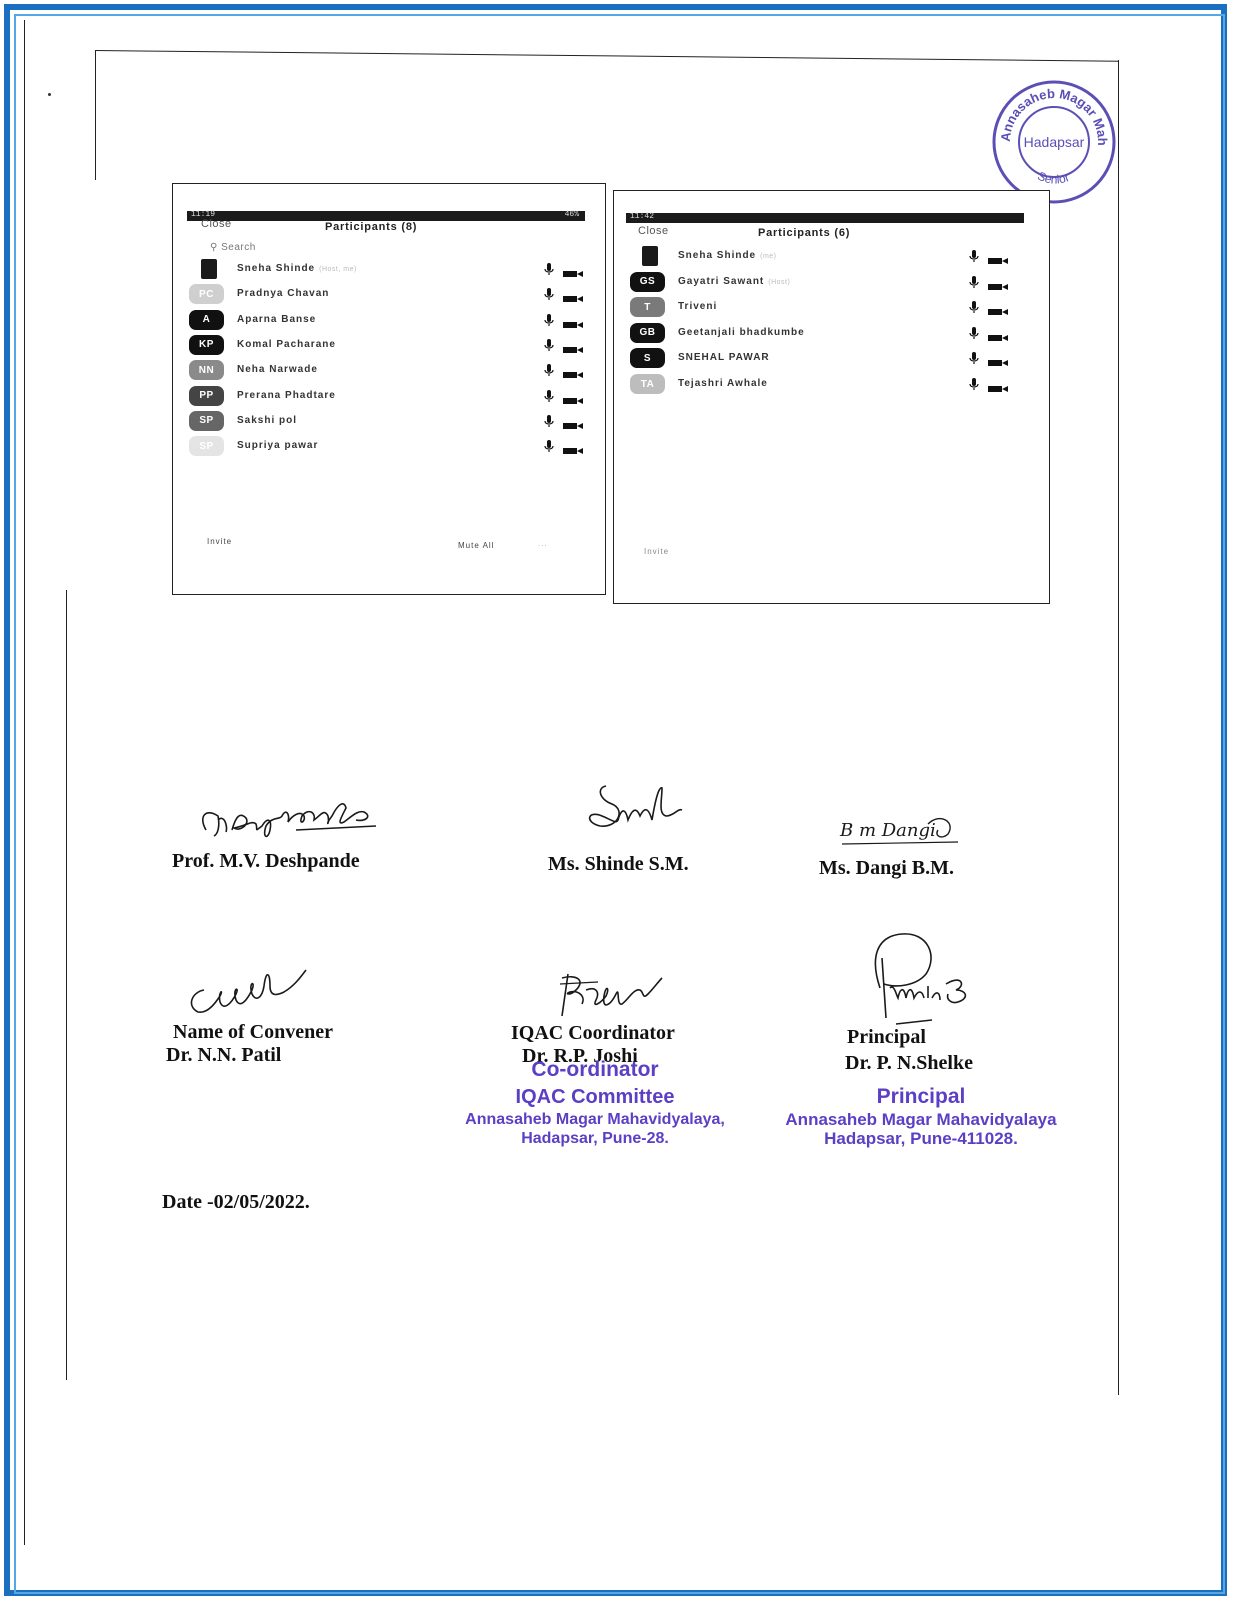 The height and width of the screenshot is (1608, 1239). Describe the element at coordinates (238, 247) in the screenshot. I see `search-placeholder: Search` at that location.